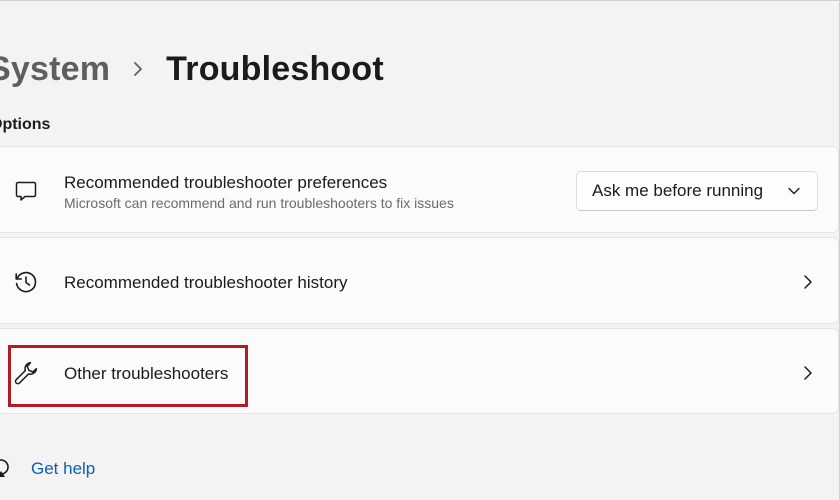 The height and width of the screenshot is (500, 840). What do you see at coordinates (55, 69) in the screenshot?
I see `breadcrumb-system-link: System` at bounding box center [55, 69].